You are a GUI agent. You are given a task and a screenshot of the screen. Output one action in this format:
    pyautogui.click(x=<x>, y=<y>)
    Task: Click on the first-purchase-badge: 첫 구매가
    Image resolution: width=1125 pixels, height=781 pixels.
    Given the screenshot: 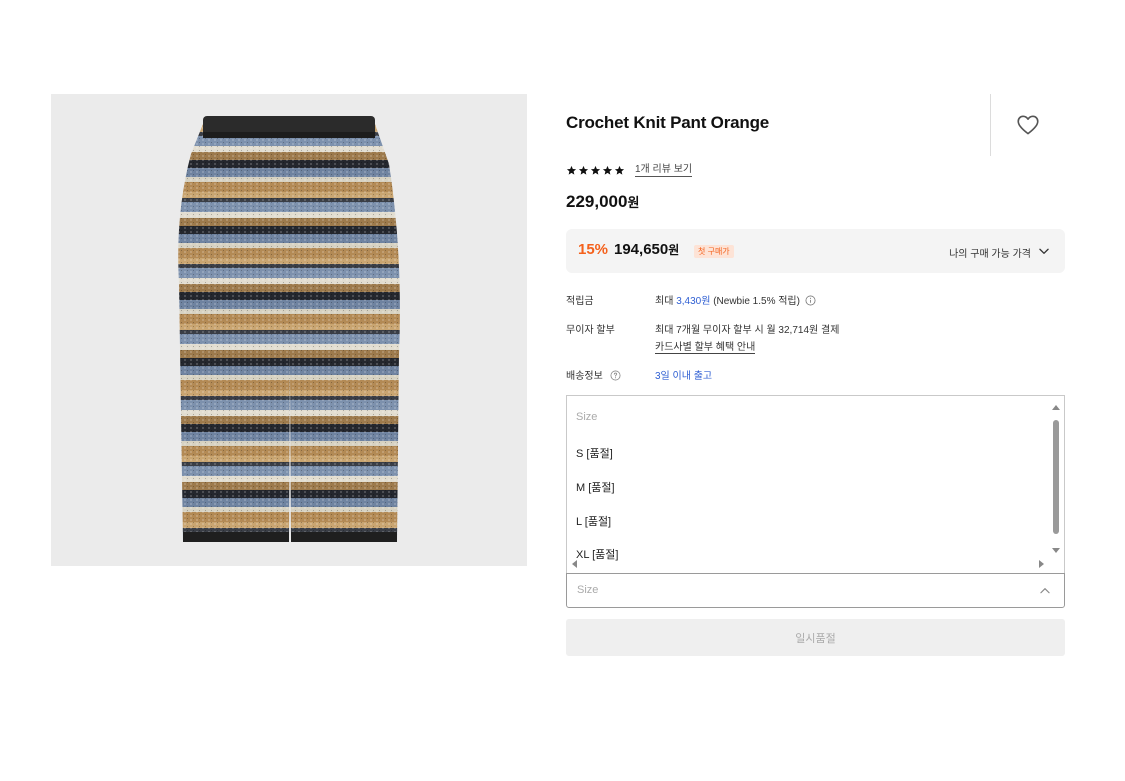 What is the action you would take?
    pyautogui.click(x=714, y=251)
    